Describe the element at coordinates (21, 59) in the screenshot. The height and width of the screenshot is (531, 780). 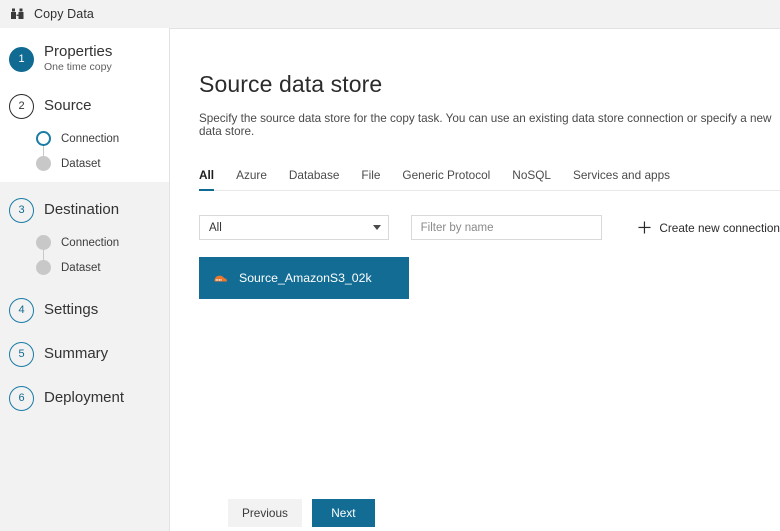
I see `step-number-badge: 1` at that location.